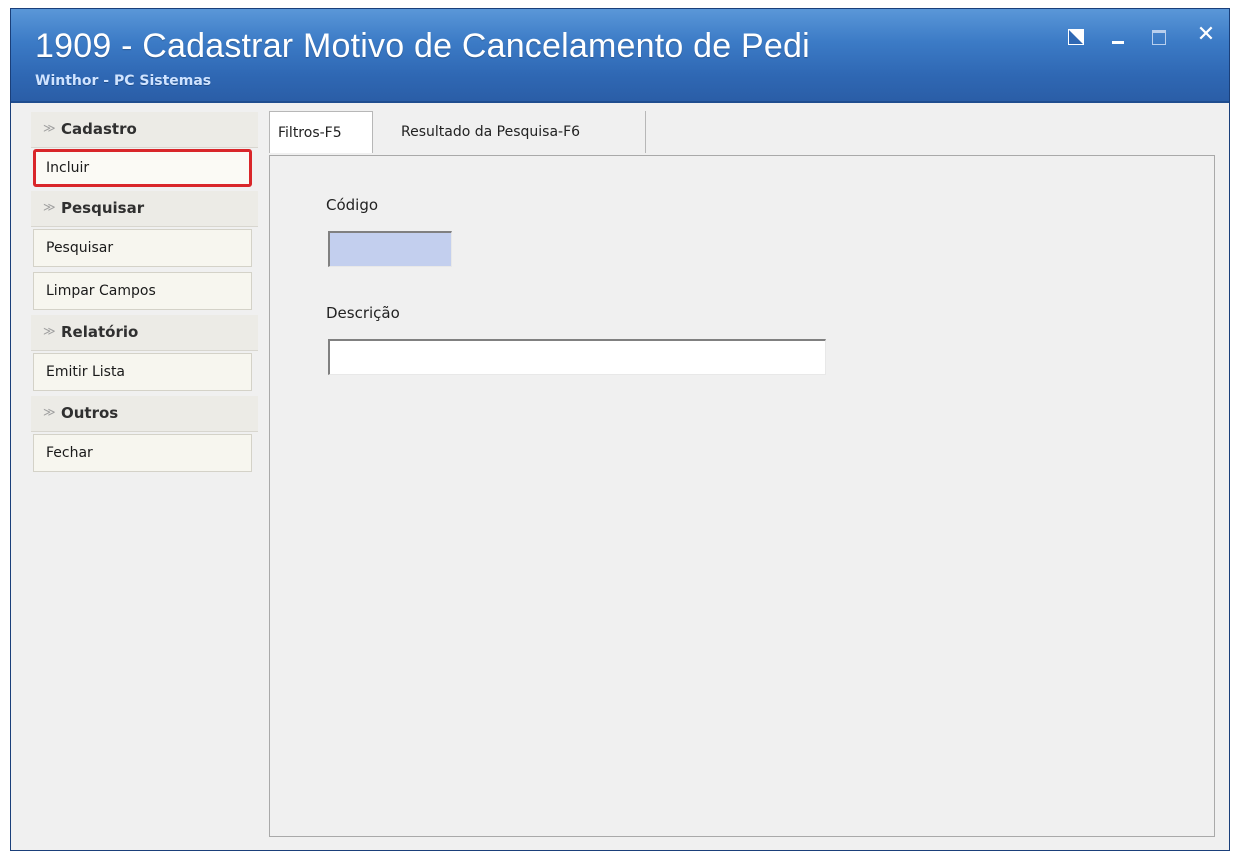 The image size is (1235, 855). I want to click on section-label: Outros, so click(90, 413).